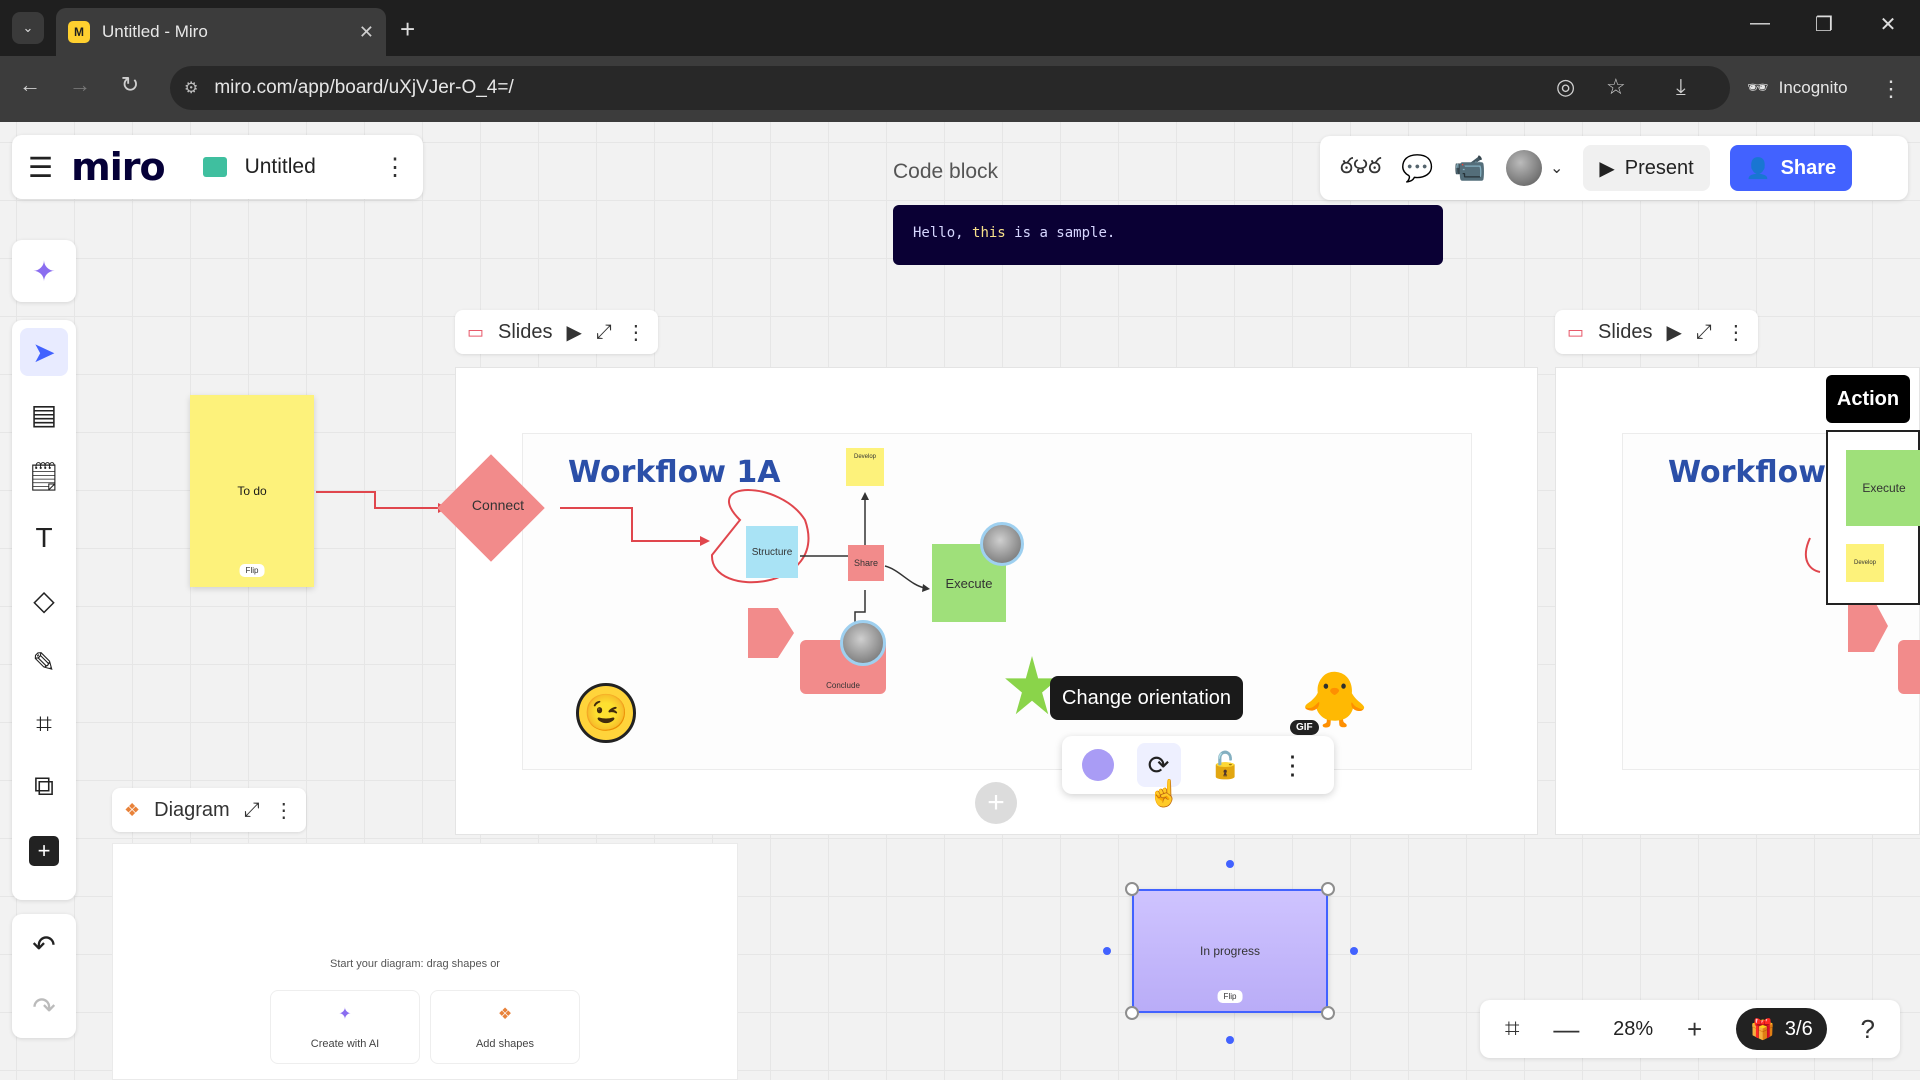 This screenshot has width=1920, height=1080. I want to click on execute-preview: Execute, so click(1883, 488).